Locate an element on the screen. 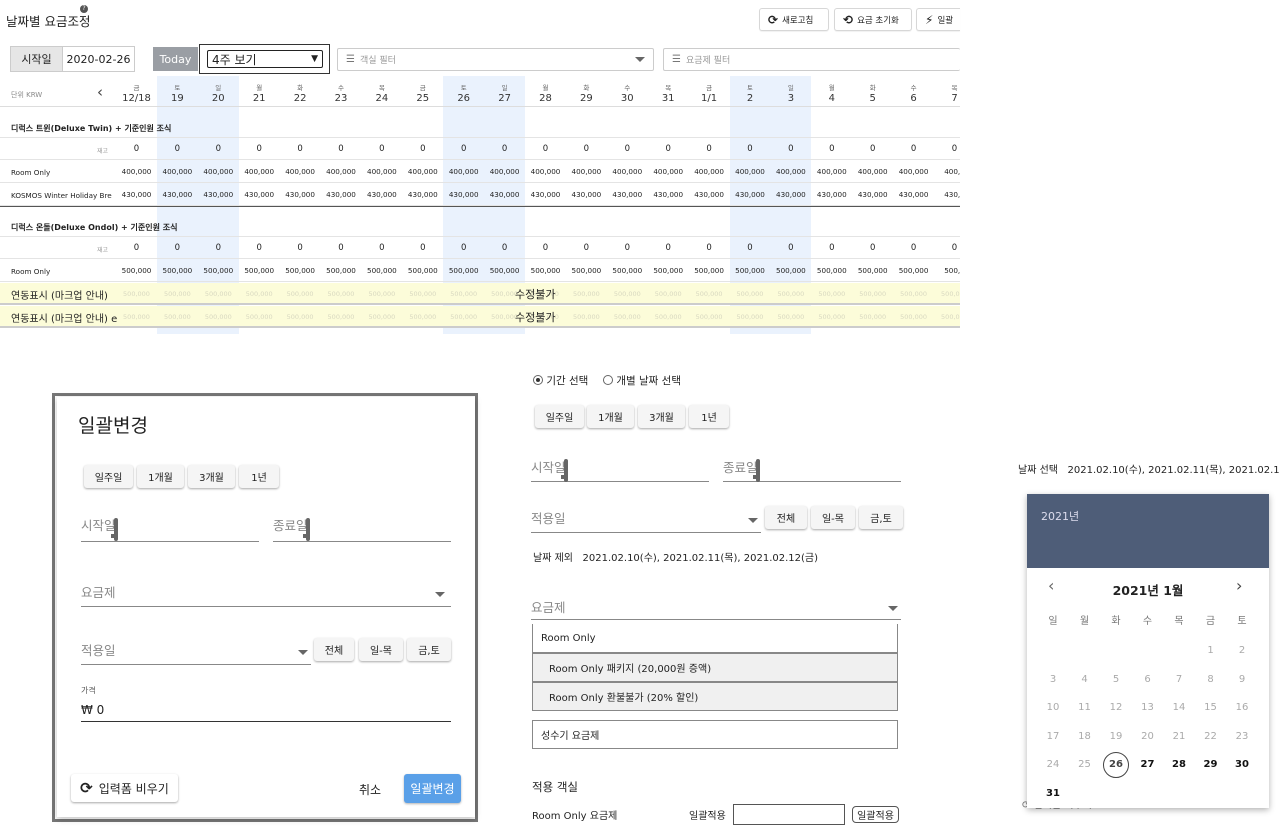  reset-form-button: ⟳ 입력폼 비우기 is located at coordinates (124, 788).